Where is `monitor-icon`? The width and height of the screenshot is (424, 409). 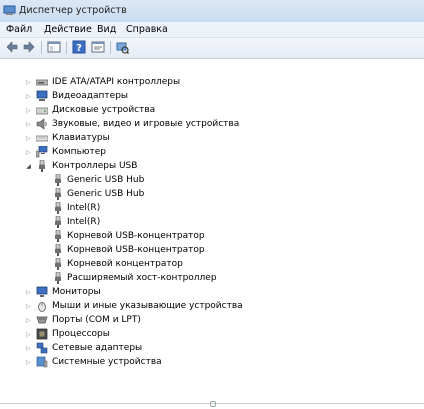 monitor-icon is located at coordinates (42, 291).